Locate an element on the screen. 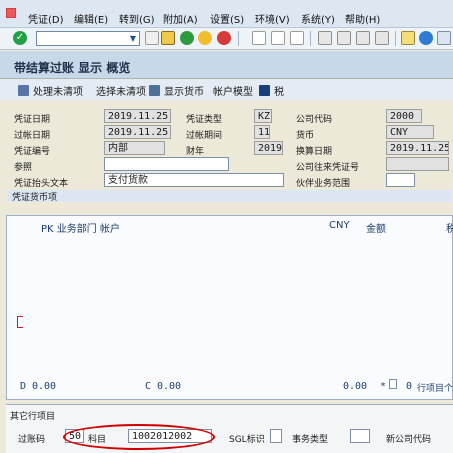 The height and width of the screenshot is (453, 453). application-toolbar: 处理未清项 选择未清项 显示货币 帐户模型 税 is located at coordinates (226, 90).